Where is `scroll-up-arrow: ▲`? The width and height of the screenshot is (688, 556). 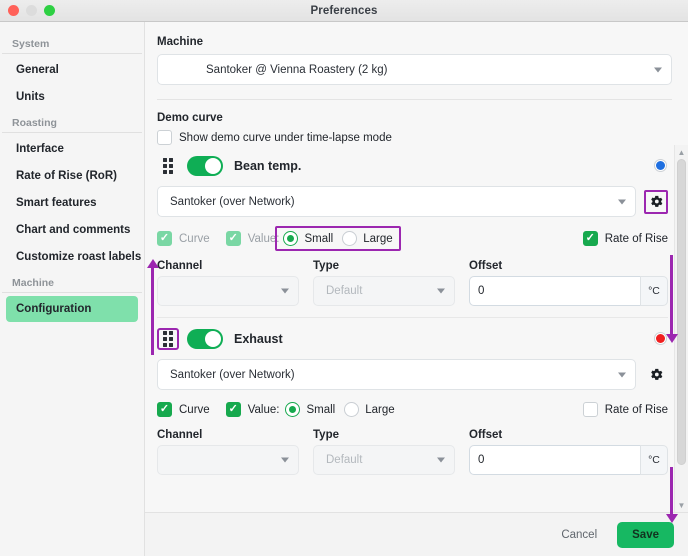
scroll-up-arrow: ▲ is located at coordinates (681, 152).